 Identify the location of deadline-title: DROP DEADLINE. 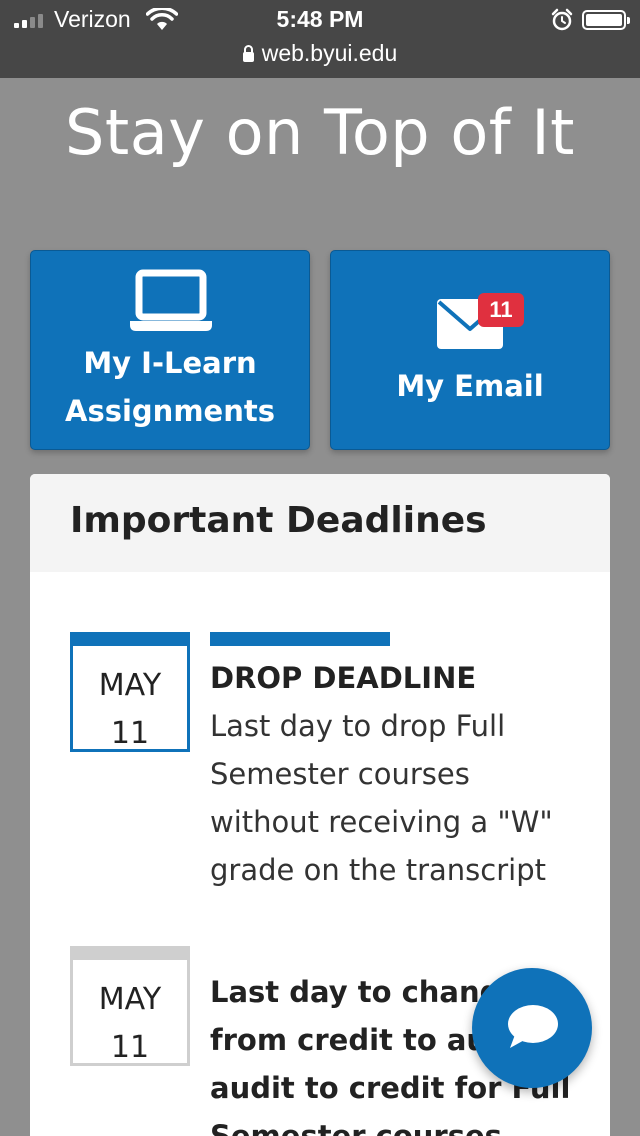
(343, 678).